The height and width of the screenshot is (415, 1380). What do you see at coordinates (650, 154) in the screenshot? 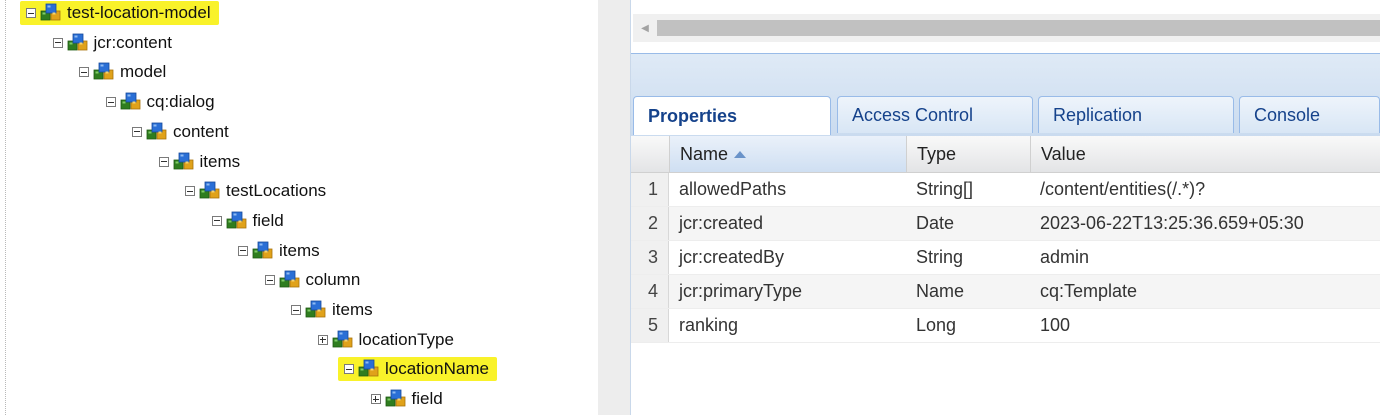
I see `row-number-header` at bounding box center [650, 154].